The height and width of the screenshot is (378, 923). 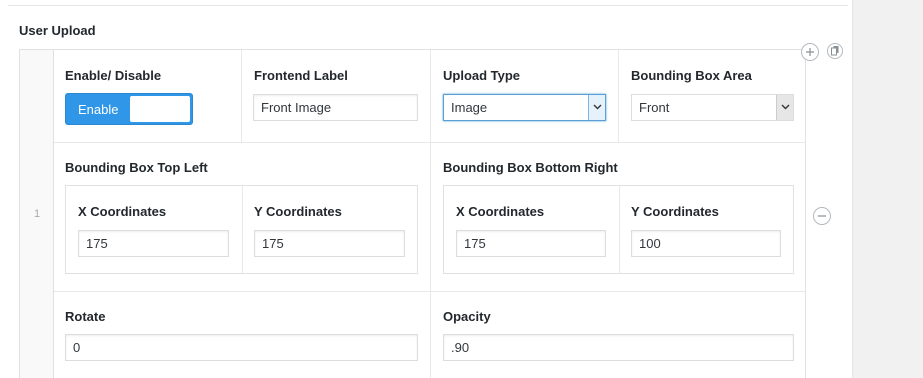 What do you see at coordinates (122, 211) in the screenshot?
I see `top-left-x-label: X Coordinates` at bounding box center [122, 211].